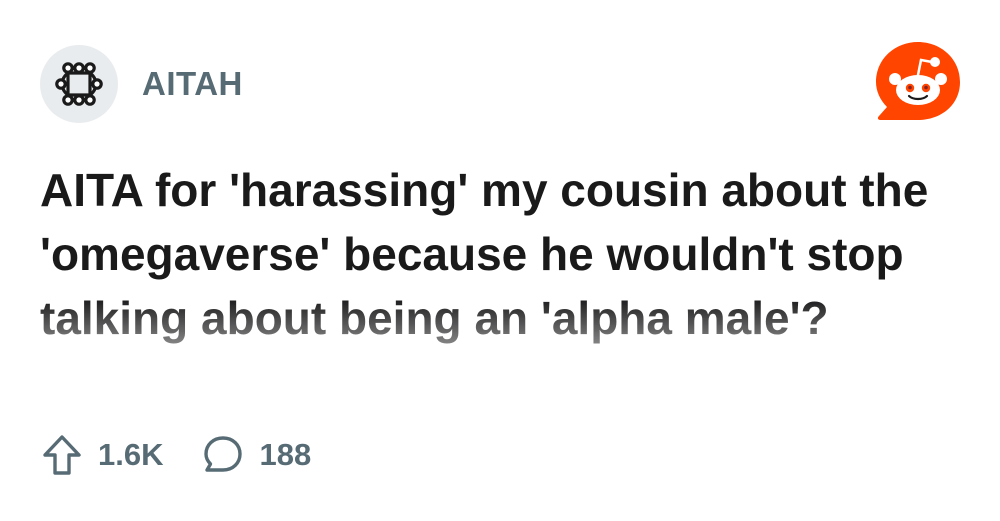 The height and width of the screenshot is (521, 1000). Describe the element at coordinates (192, 84) in the screenshot. I see `subreddit-name: AITAH` at that location.